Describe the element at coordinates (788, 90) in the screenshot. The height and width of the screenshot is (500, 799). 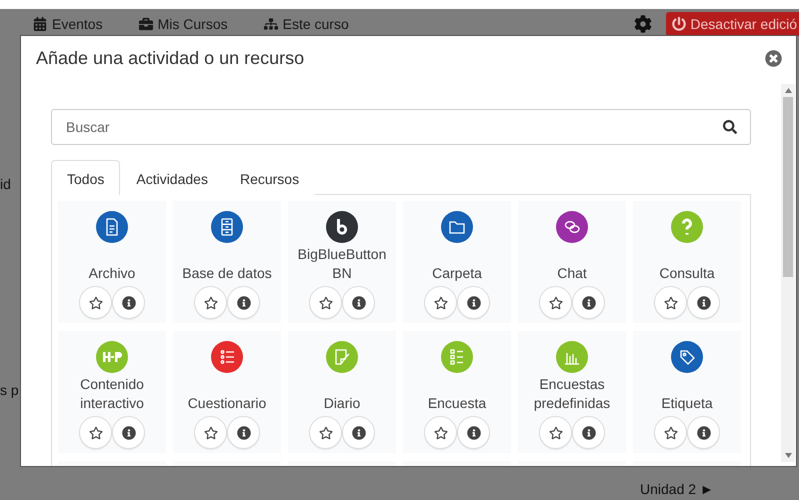
I see `scroll-up-icon` at that location.